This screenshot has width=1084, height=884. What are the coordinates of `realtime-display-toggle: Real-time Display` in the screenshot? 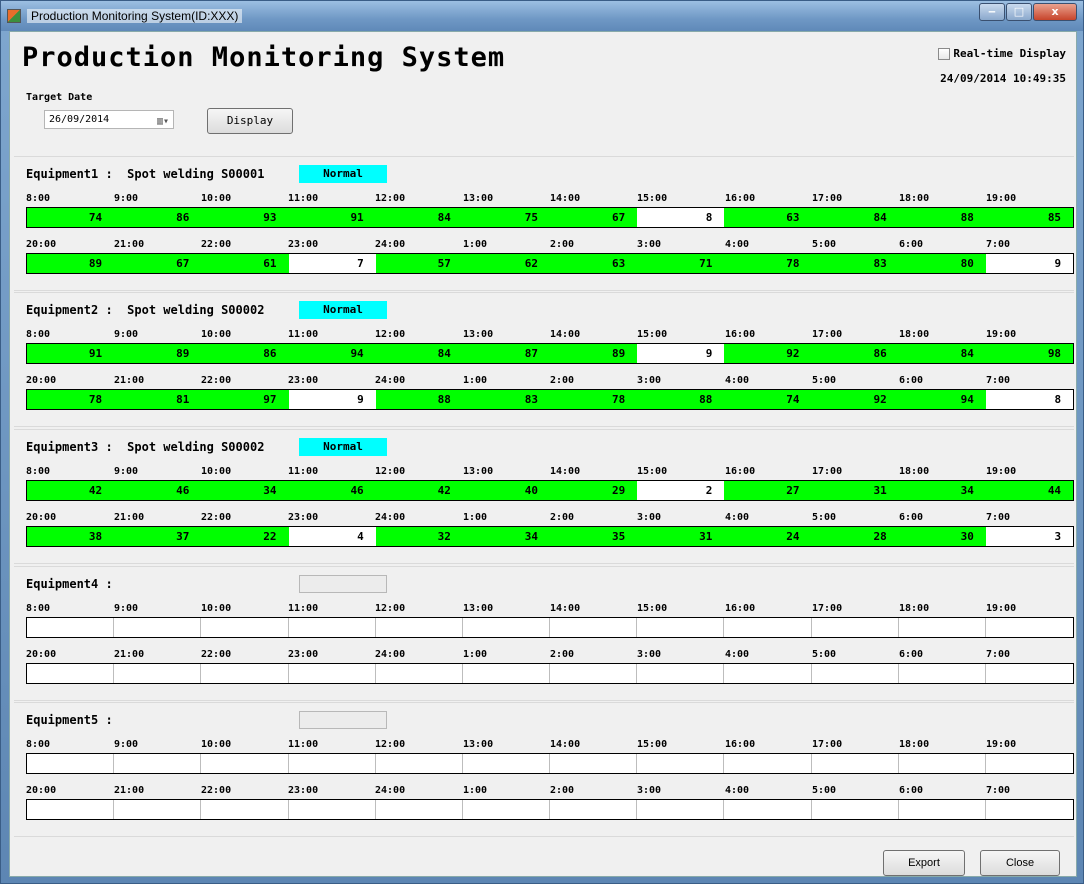 It's located at (1002, 53).